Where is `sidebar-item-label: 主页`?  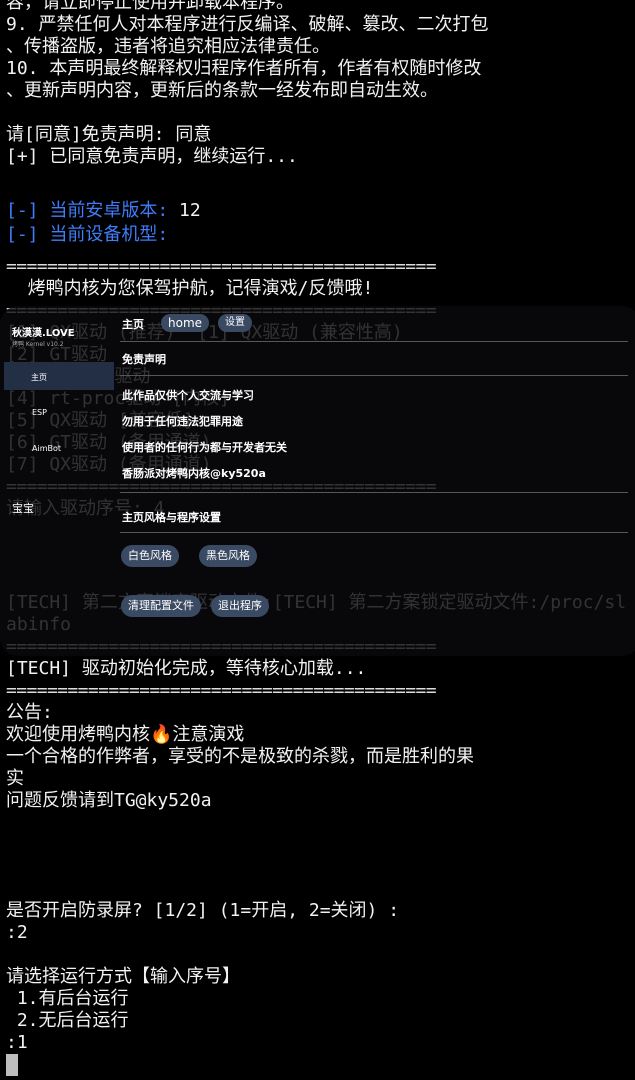
sidebar-item-label: 主页 is located at coordinates (39, 377).